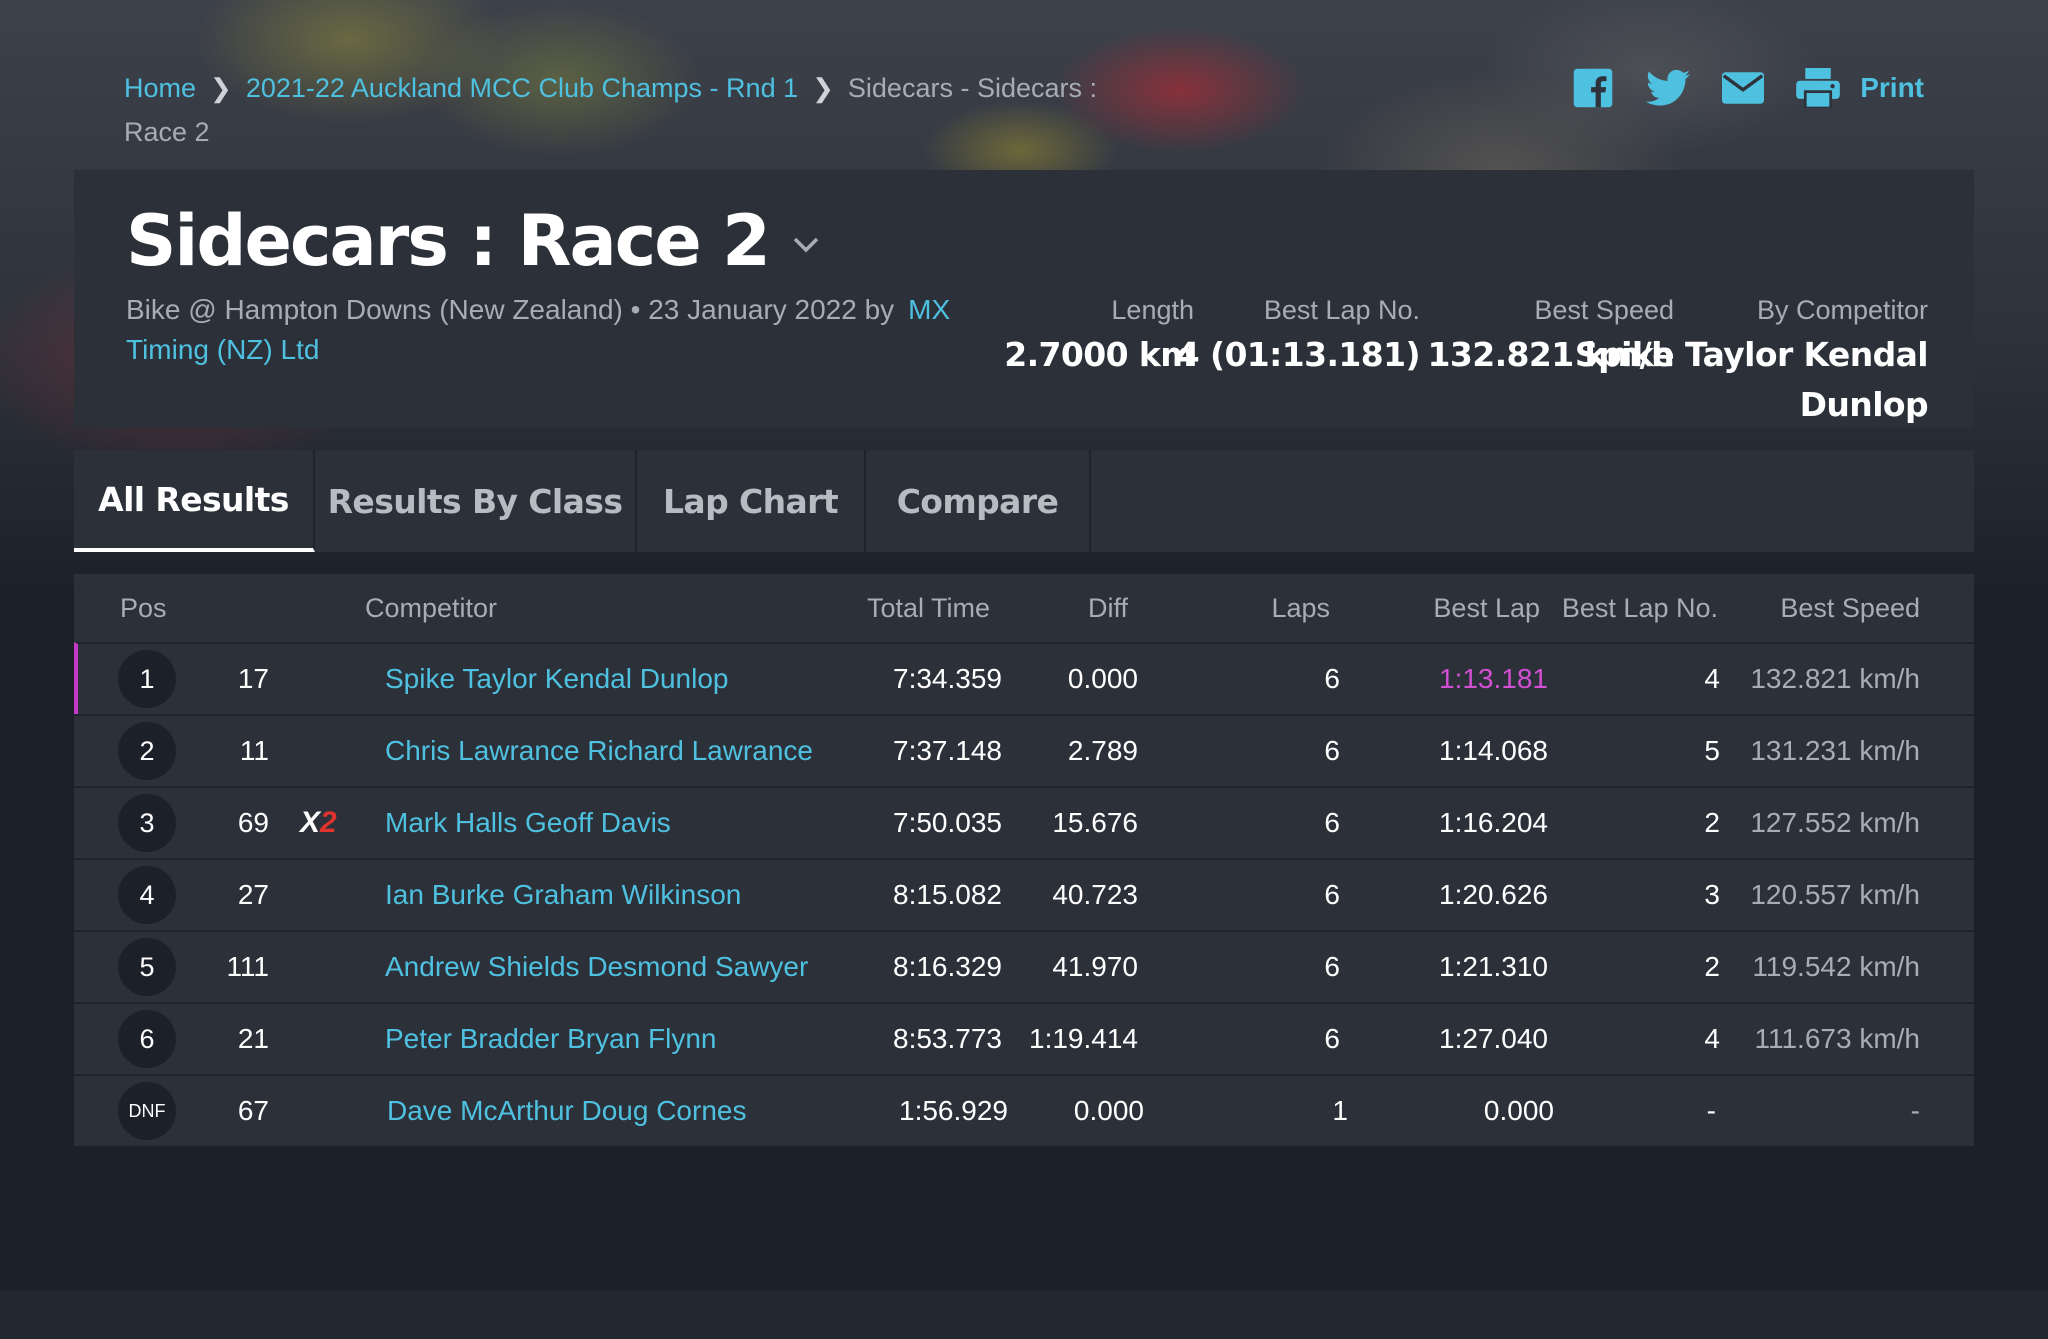 Image resolution: width=2048 pixels, height=1339 pixels. I want to click on breadcrumb-home-link: Home, so click(160, 88).